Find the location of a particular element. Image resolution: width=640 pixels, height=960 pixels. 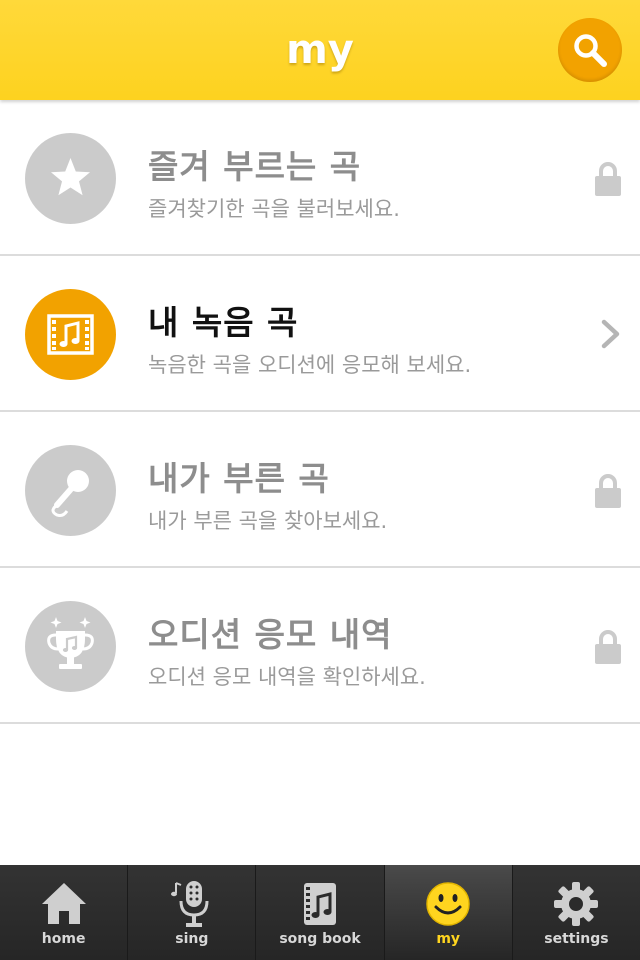

tab-sing: sing is located at coordinates (192, 912).